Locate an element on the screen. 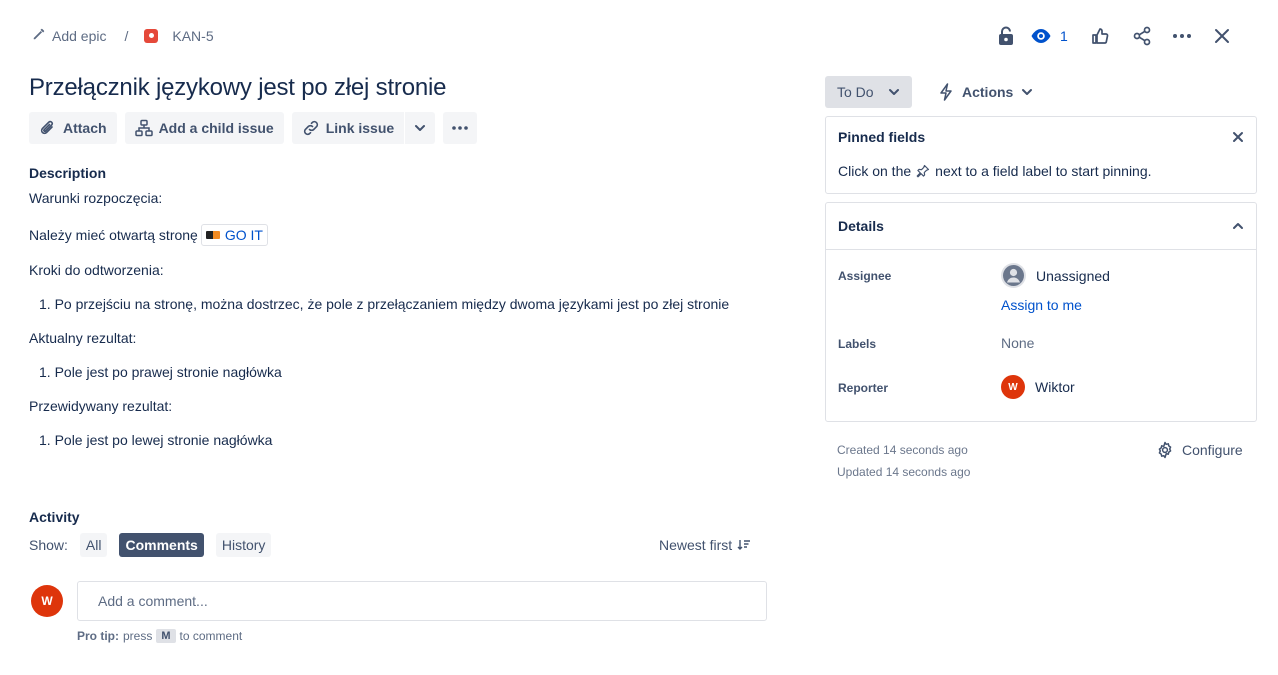  add-child-label: Add a child issue is located at coordinates (216, 128).